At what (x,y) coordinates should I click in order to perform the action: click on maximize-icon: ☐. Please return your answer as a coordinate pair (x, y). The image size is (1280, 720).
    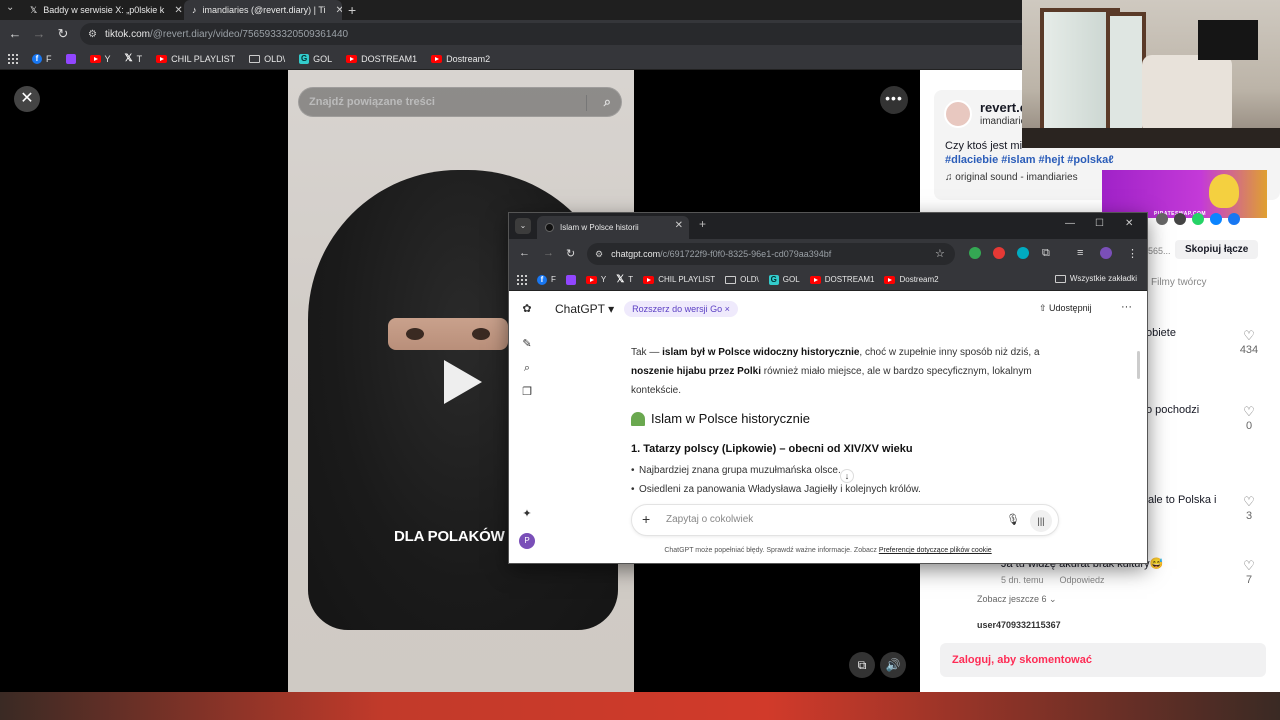
    Looking at the image, I should click on (1099, 223).